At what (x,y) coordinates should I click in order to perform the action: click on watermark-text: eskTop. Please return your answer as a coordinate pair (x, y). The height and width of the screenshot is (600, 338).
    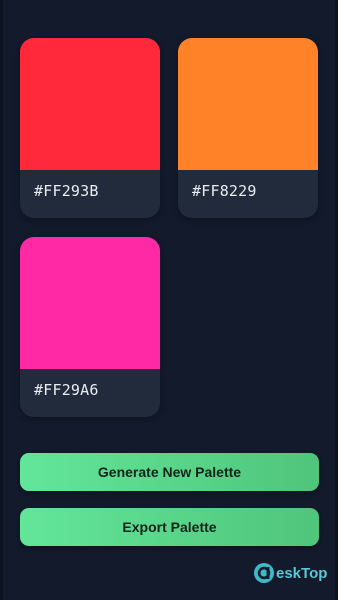
    Looking at the image, I should click on (302, 573).